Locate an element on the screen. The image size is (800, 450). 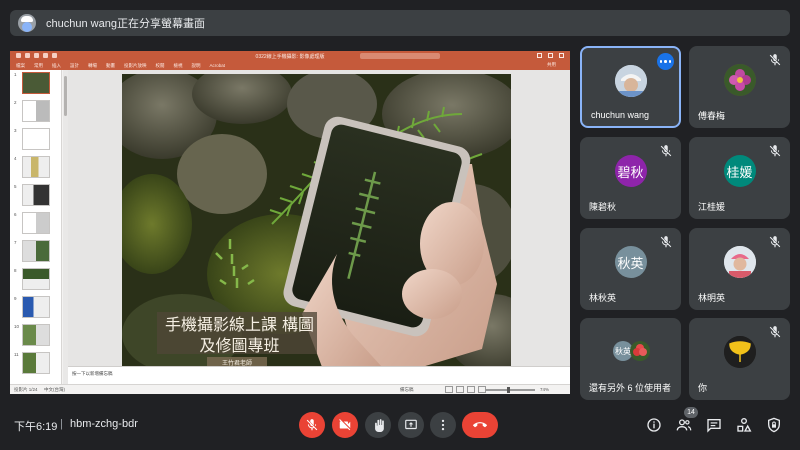
status-language: 中文(台灣) is located at coordinates (54, 389).